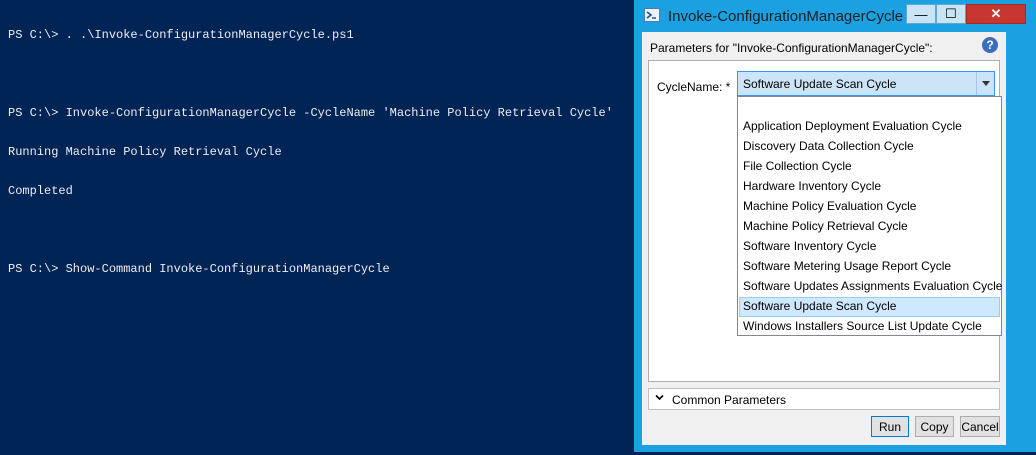 This screenshot has height=455, width=1036. I want to click on help-icon: ?, so click(990, 45).